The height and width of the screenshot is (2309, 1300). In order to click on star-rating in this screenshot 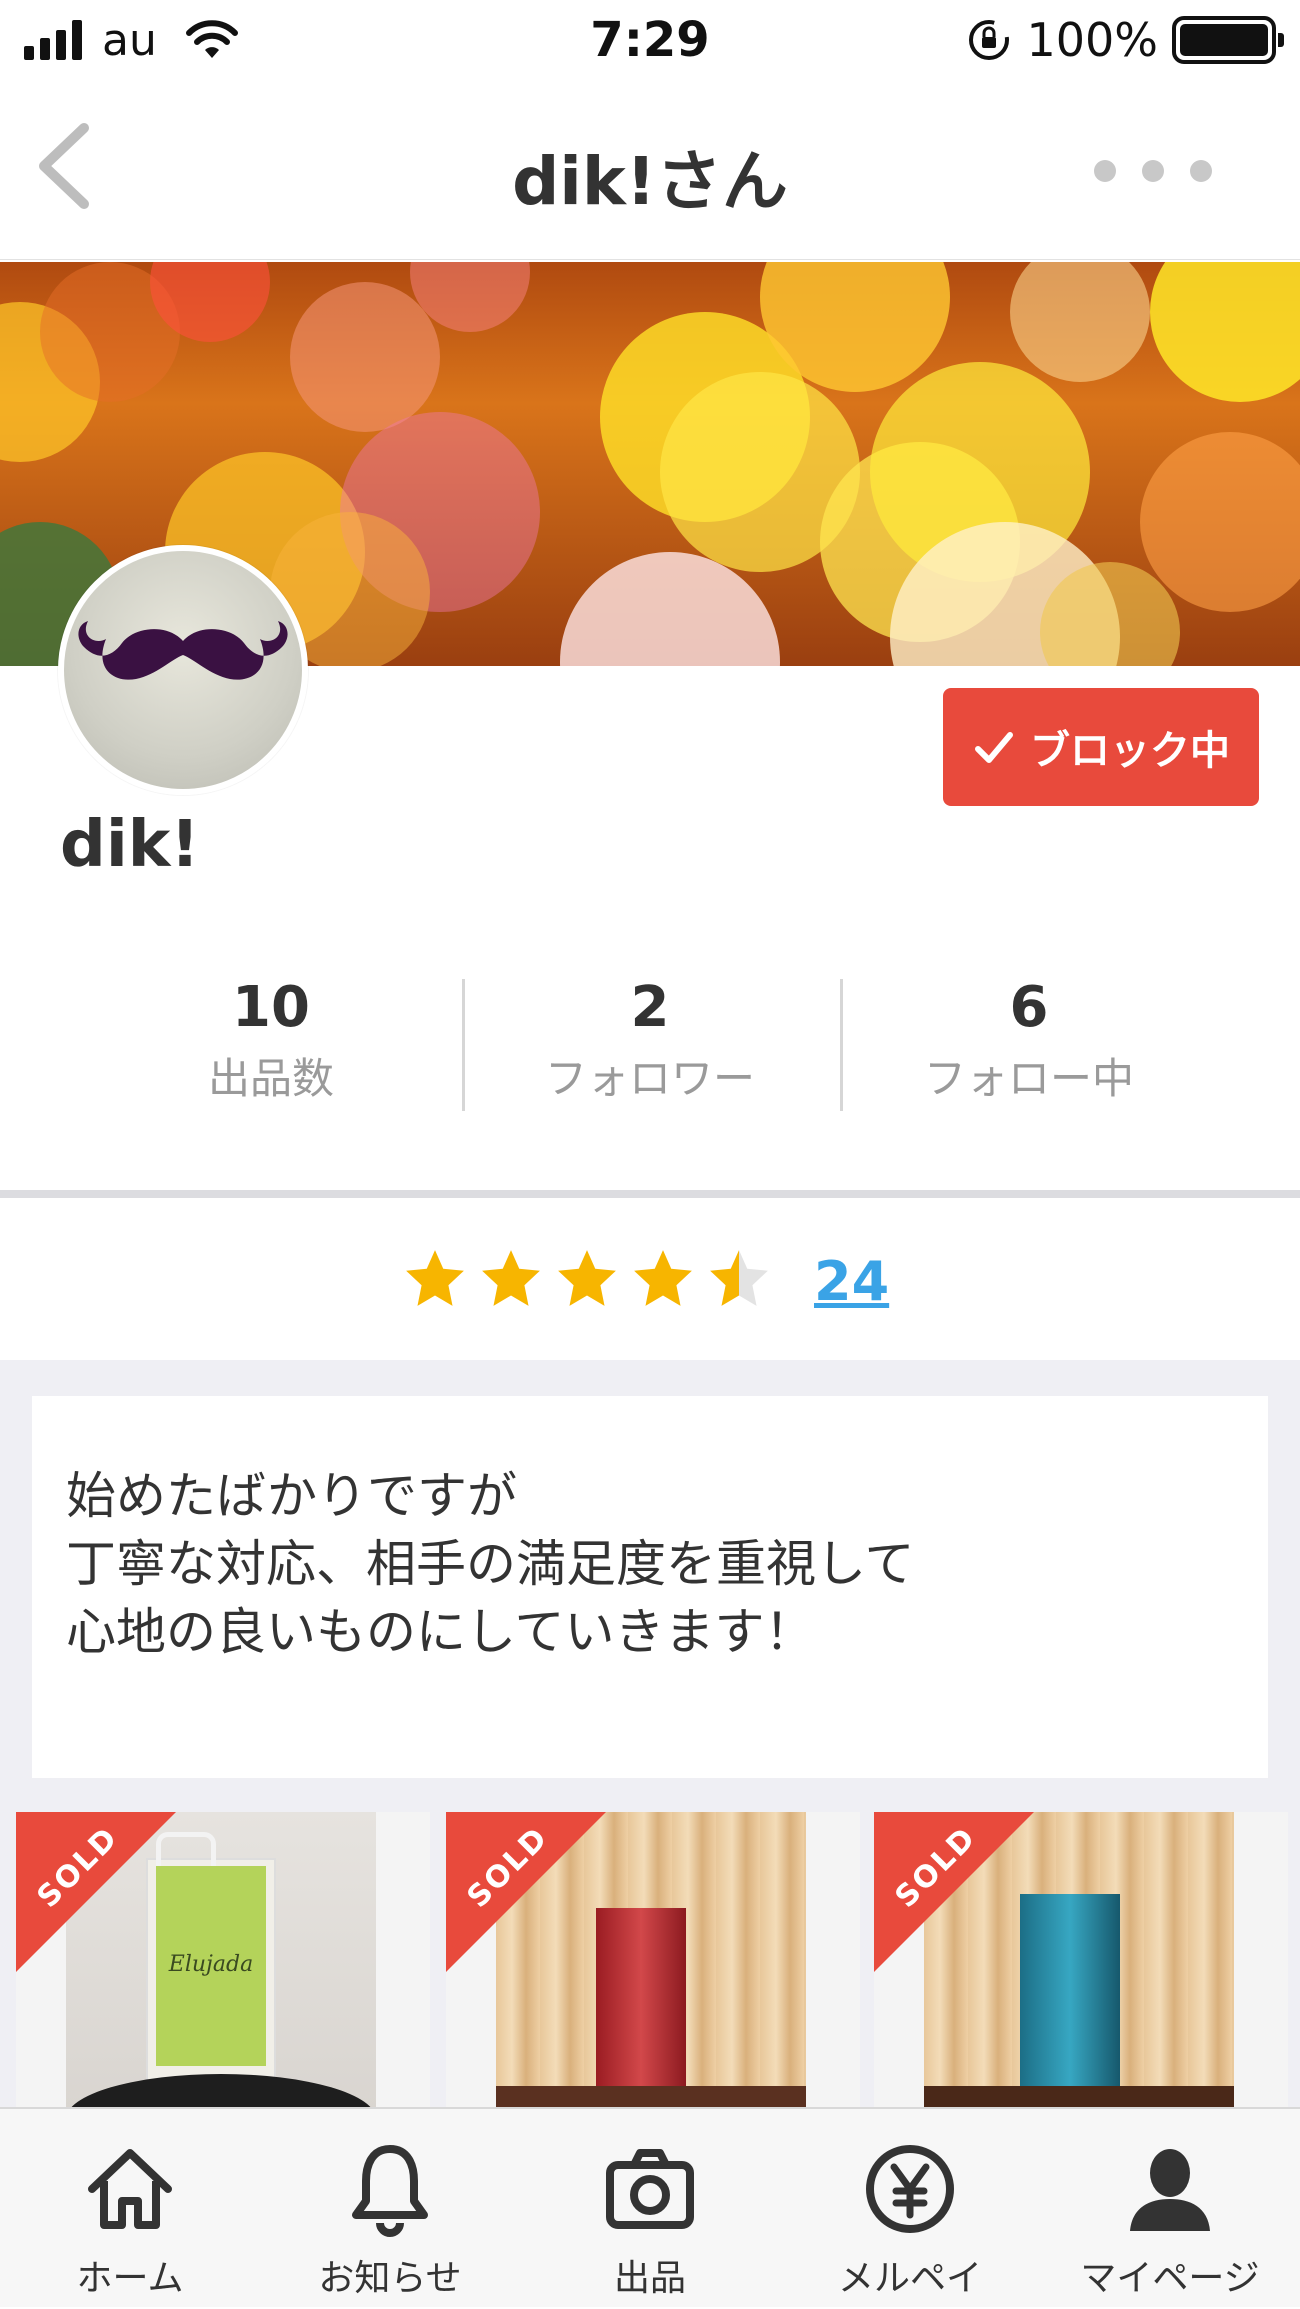, I will do `click(587, 1279)`.